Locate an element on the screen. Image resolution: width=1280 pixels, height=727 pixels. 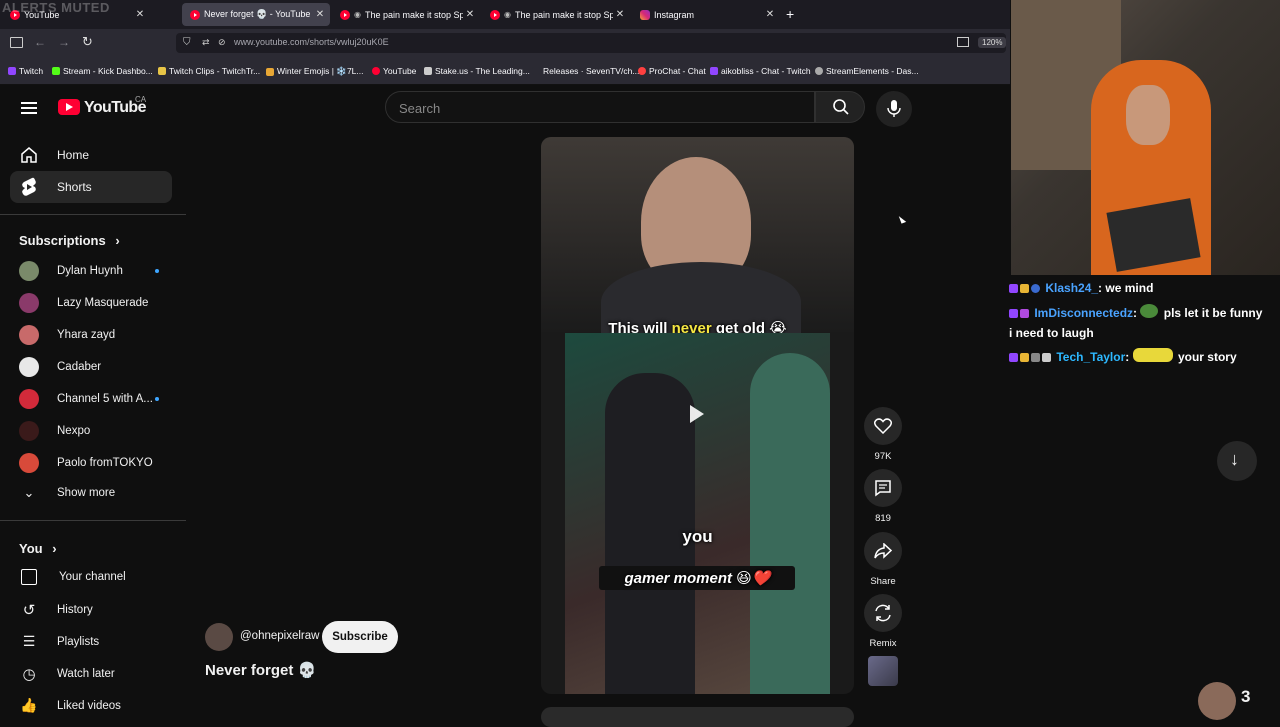
show-more-button: ⌄ Show more is located at coordinates (89, 493).